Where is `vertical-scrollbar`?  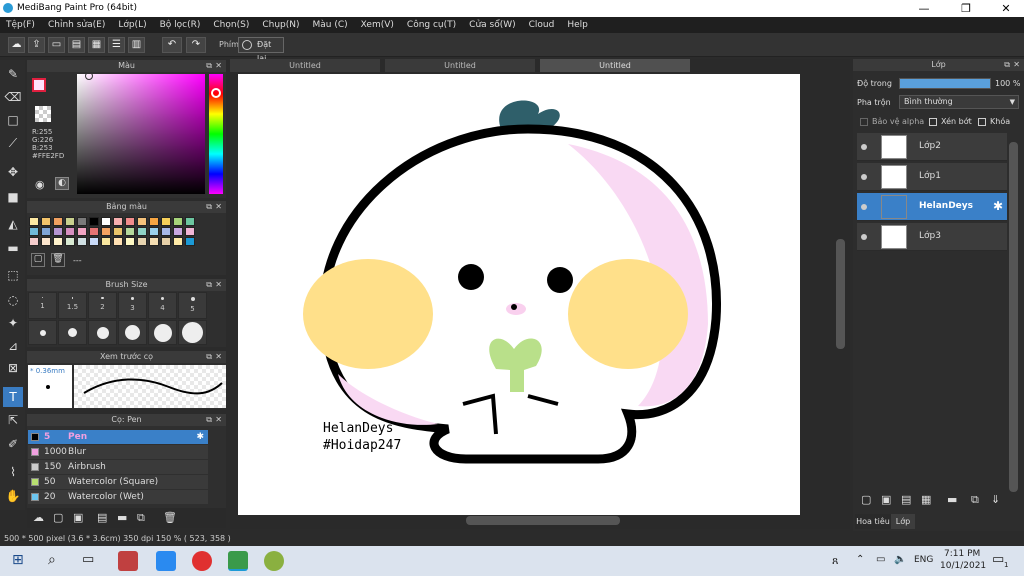
vertical-scrollbar is located at coordinates (840, 294).